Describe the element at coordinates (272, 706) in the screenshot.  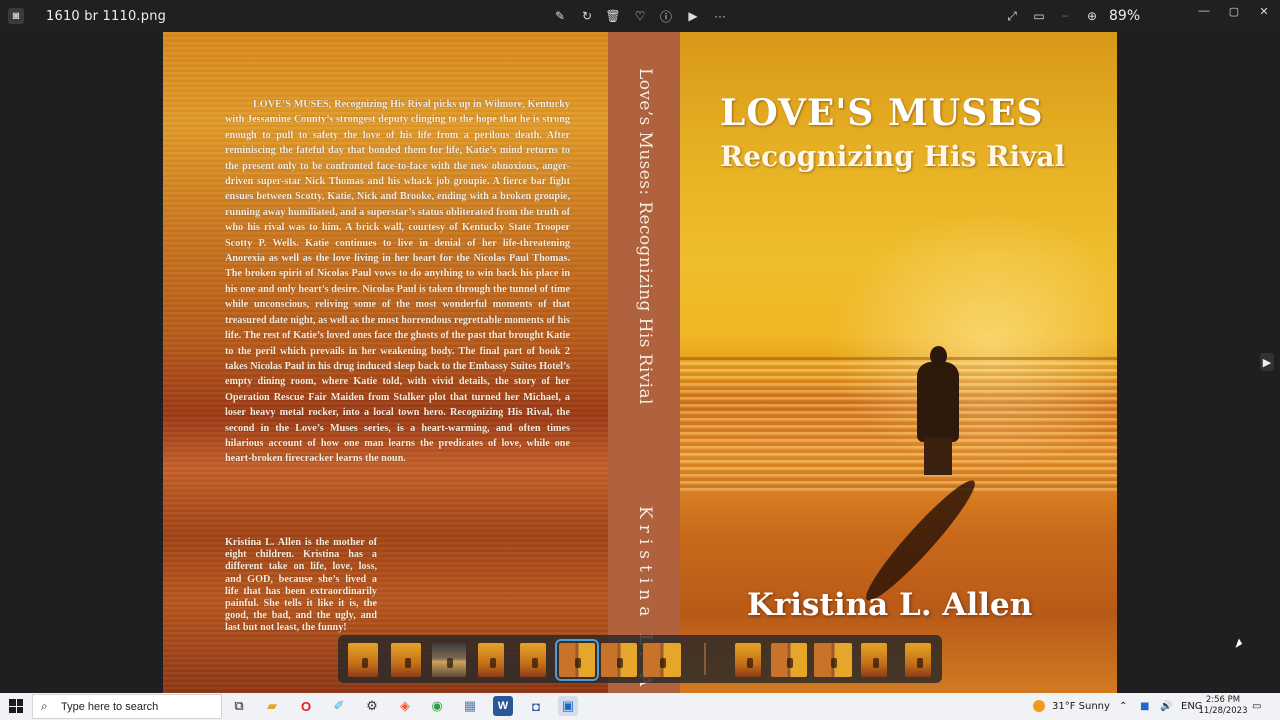
I see `file-explorer-icon: ▰` at that location.